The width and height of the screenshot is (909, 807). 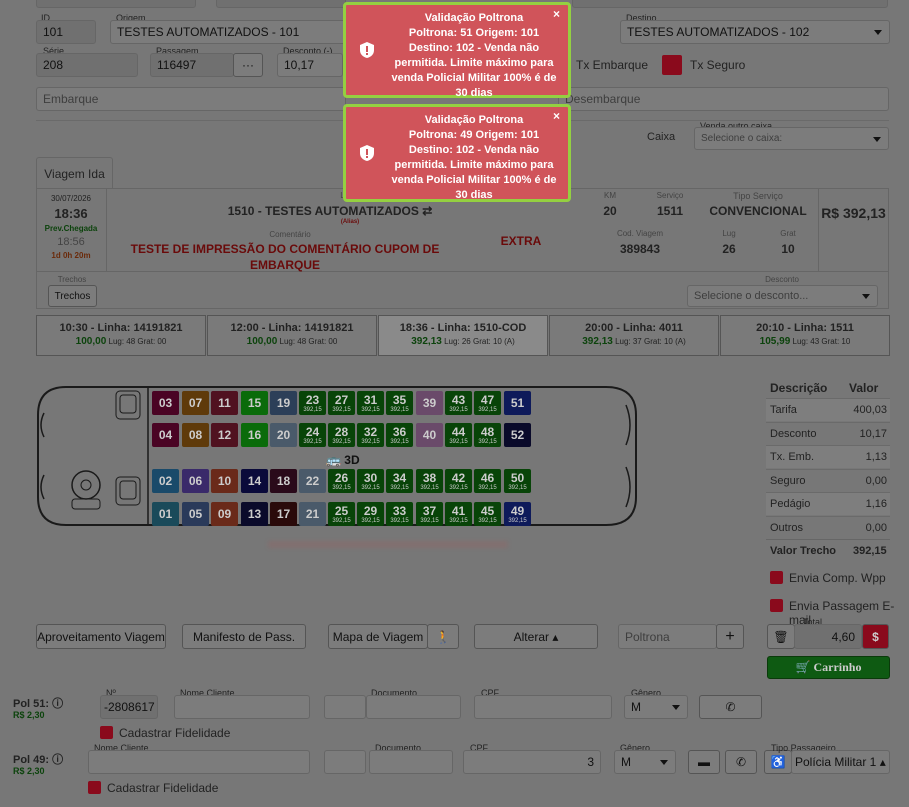 What do you see at coordinates (429, 481) in the screenshot?
I see `seat-38: 38 392,15` at bounding box center [429, 481].